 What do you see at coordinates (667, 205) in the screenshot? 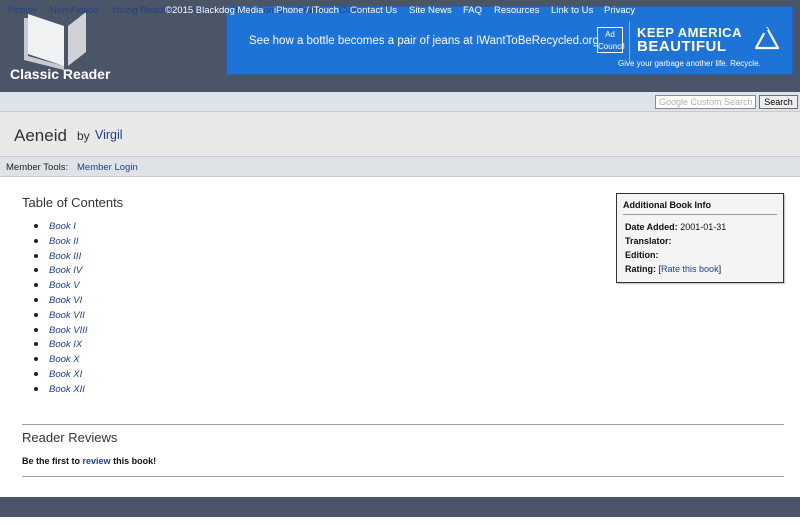
I see `info-heading: Additional Book Info` at bounding box center [667, 205].